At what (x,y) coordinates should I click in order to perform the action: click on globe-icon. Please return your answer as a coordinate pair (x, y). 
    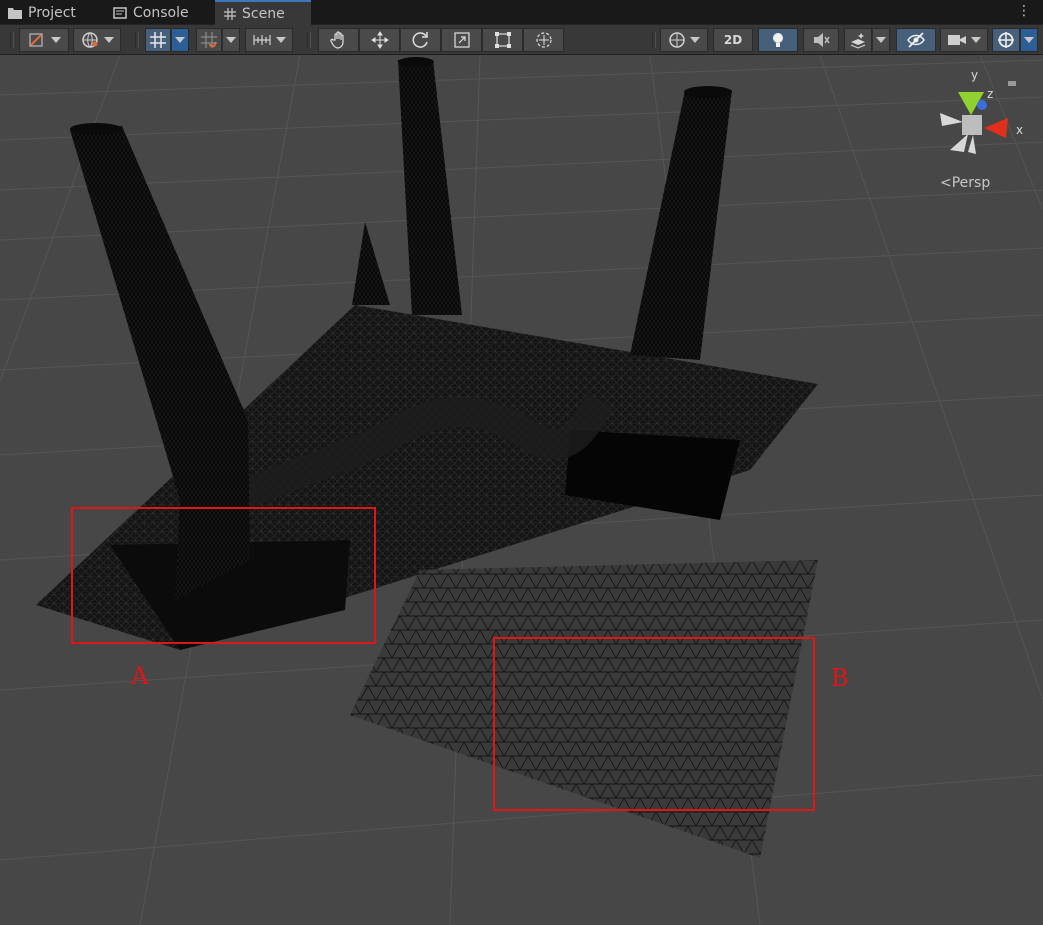
    Looking at the image, I should click on (90, 40).